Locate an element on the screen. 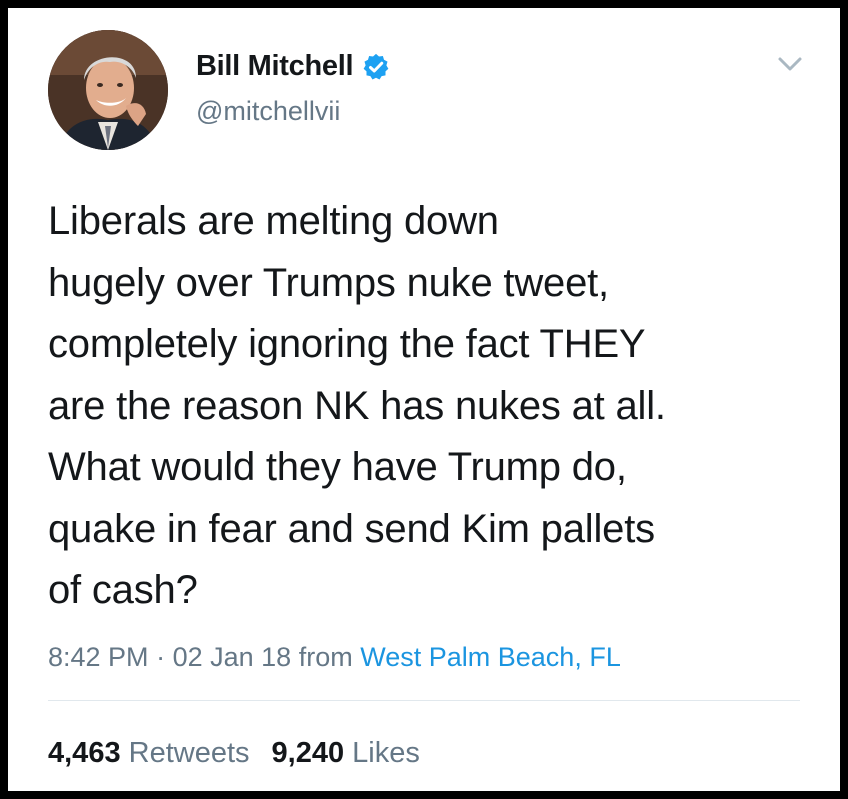 The width and height of the screenshot is (848, 799). retweets-stat: 4,463 Retweets is located at coordinates (149, 753).